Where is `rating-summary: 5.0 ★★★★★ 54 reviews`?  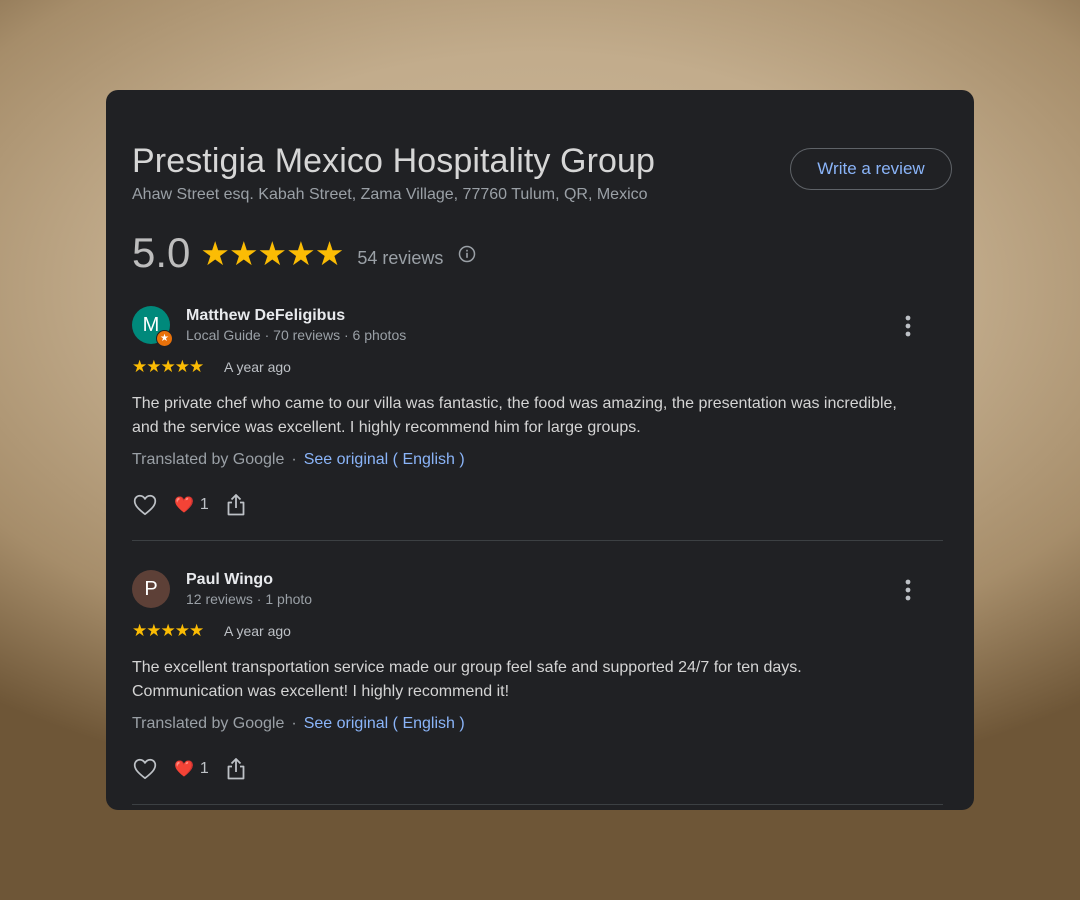 rating-summary: 5.0 ★★★★★ 54 reviews is located at coordinates (304, 253).